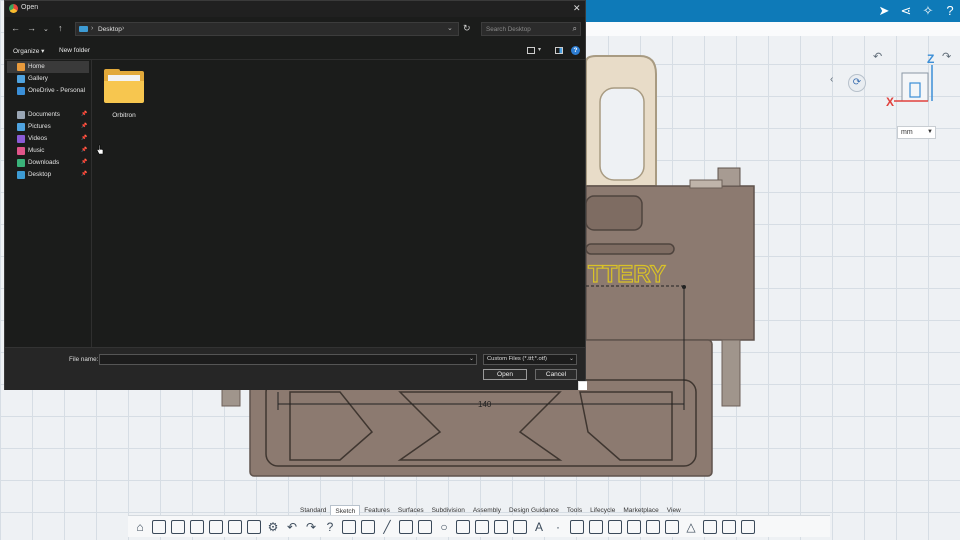 This screenshot has width=960, height=540. What do you see at coordinates (368, 526) in the screenshot?
I see `pen-tool-icon` at bounding box center [368, 526].